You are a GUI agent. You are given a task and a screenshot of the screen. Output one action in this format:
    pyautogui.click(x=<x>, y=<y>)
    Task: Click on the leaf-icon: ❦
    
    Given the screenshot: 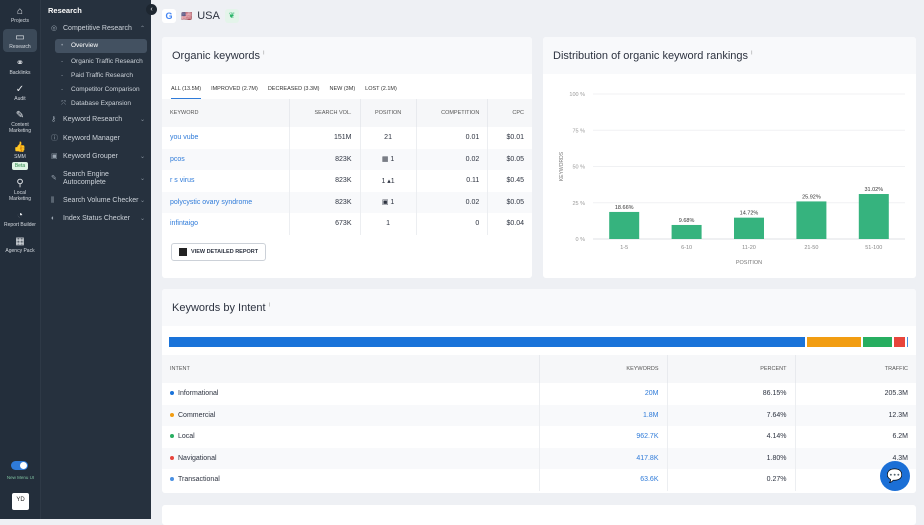 What is the action you would take?
    pyautogui.click(x=232, y=16)
    